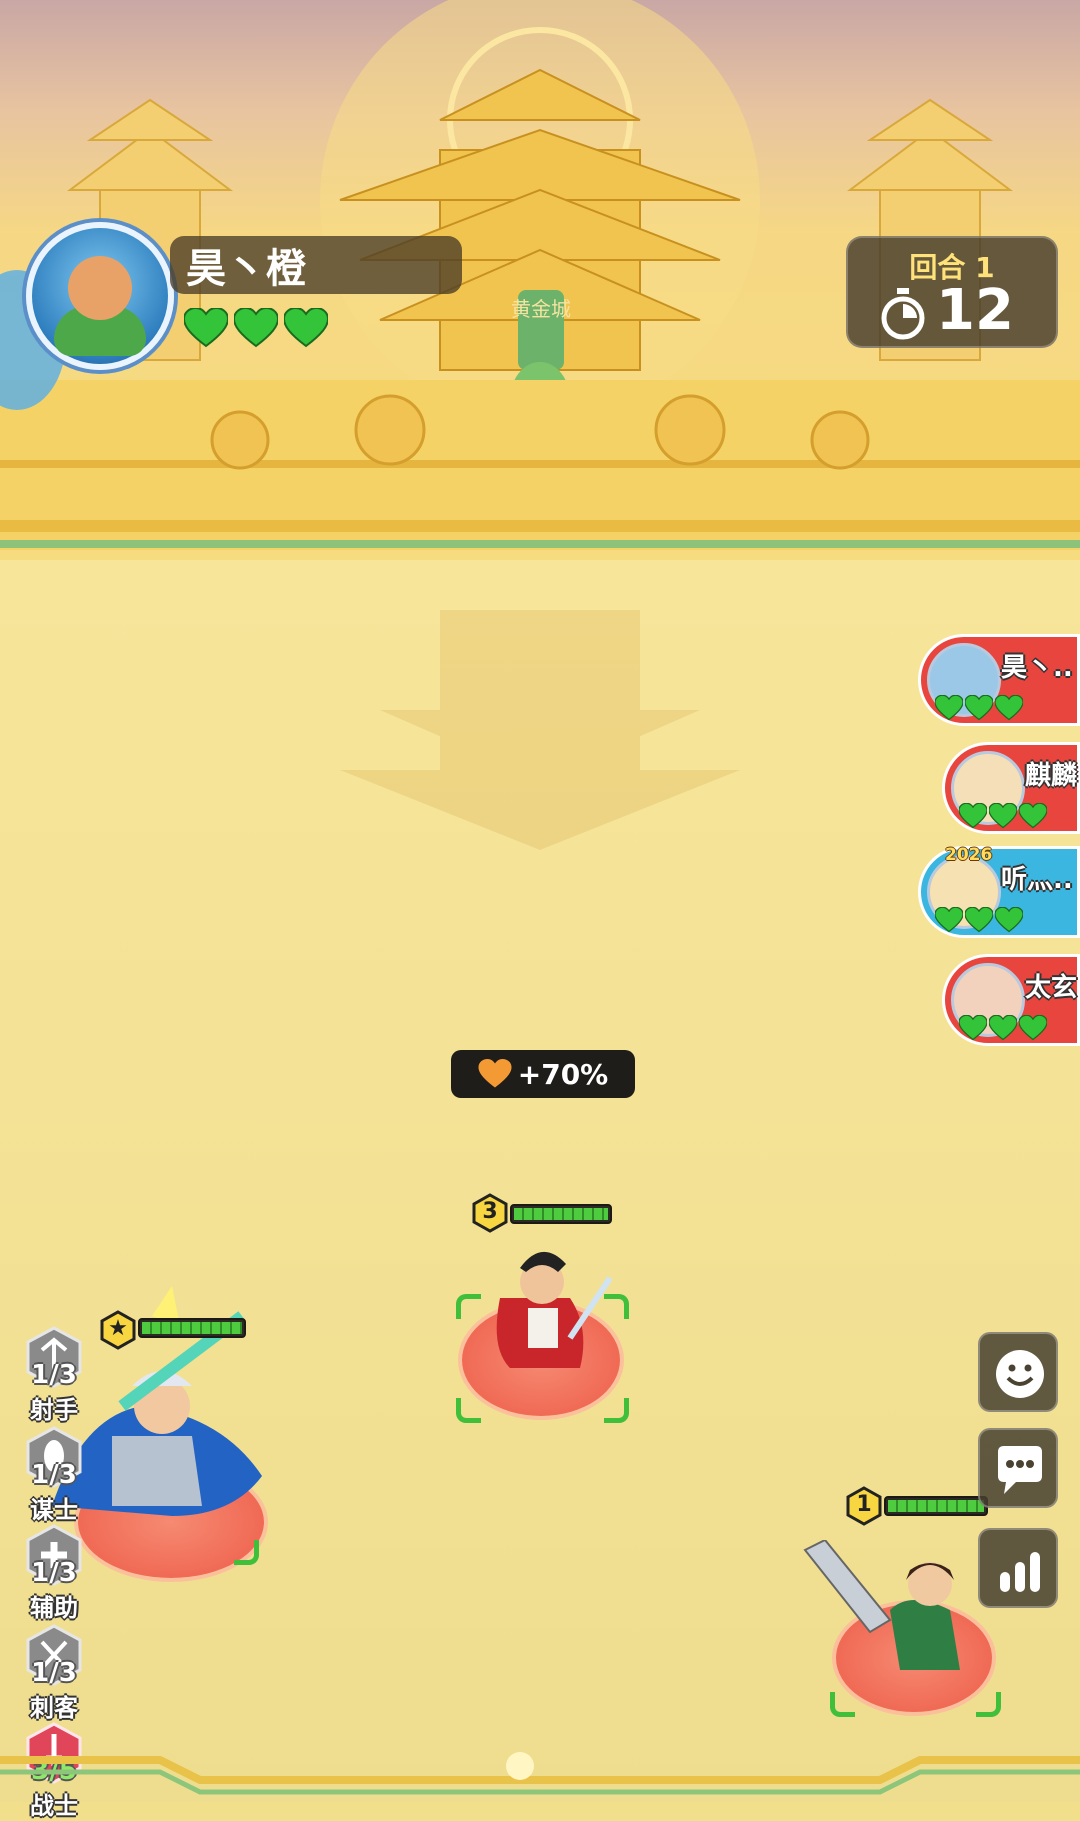  What do you see at coordinates (1011, 788) in the screenshot?
I see `opponent-card: 麒麟` at bounding box center [1011, 788].